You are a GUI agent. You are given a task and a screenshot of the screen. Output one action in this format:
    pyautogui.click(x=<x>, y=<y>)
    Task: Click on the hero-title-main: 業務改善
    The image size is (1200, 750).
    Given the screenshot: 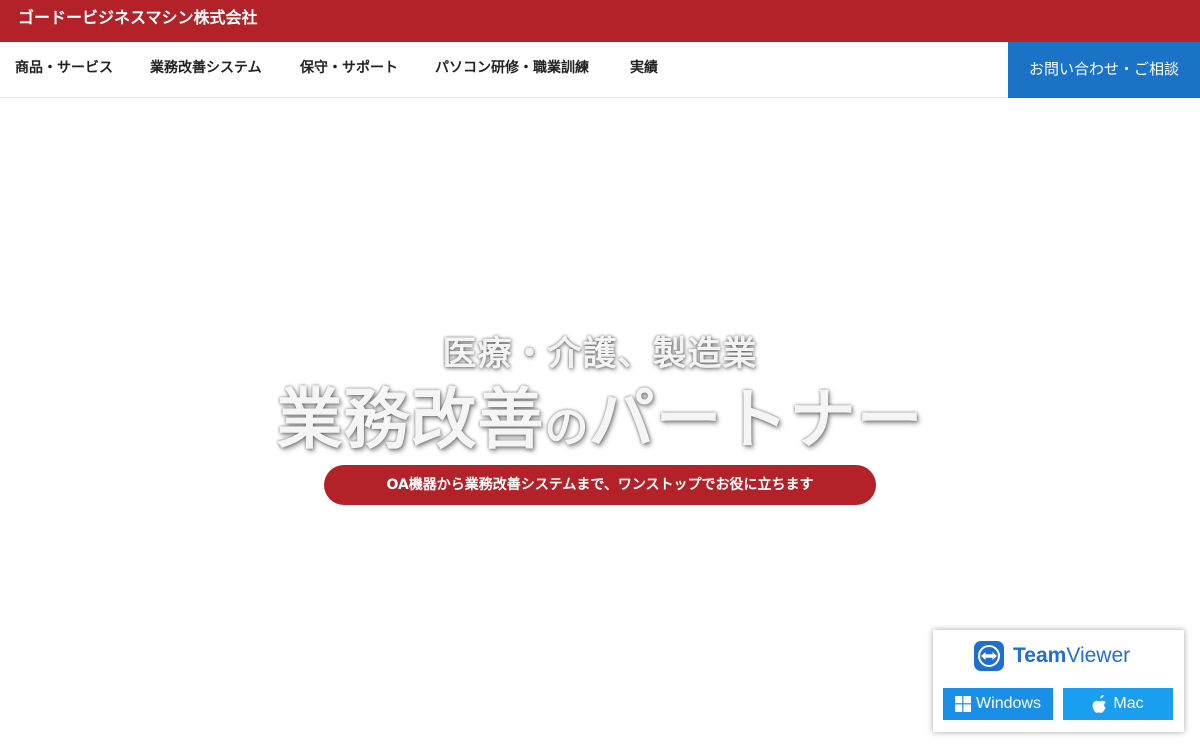 What is the action you would take?
    pyautogui.click(x=410, y=419)
    